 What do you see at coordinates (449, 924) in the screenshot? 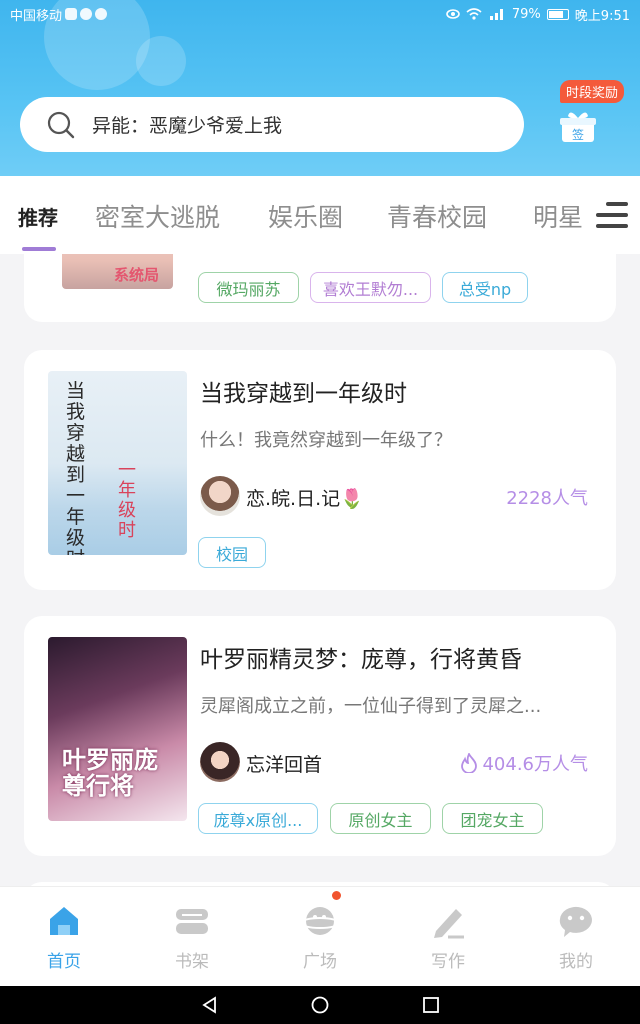
I see `pen-icon` at bounding box center [449, 924].